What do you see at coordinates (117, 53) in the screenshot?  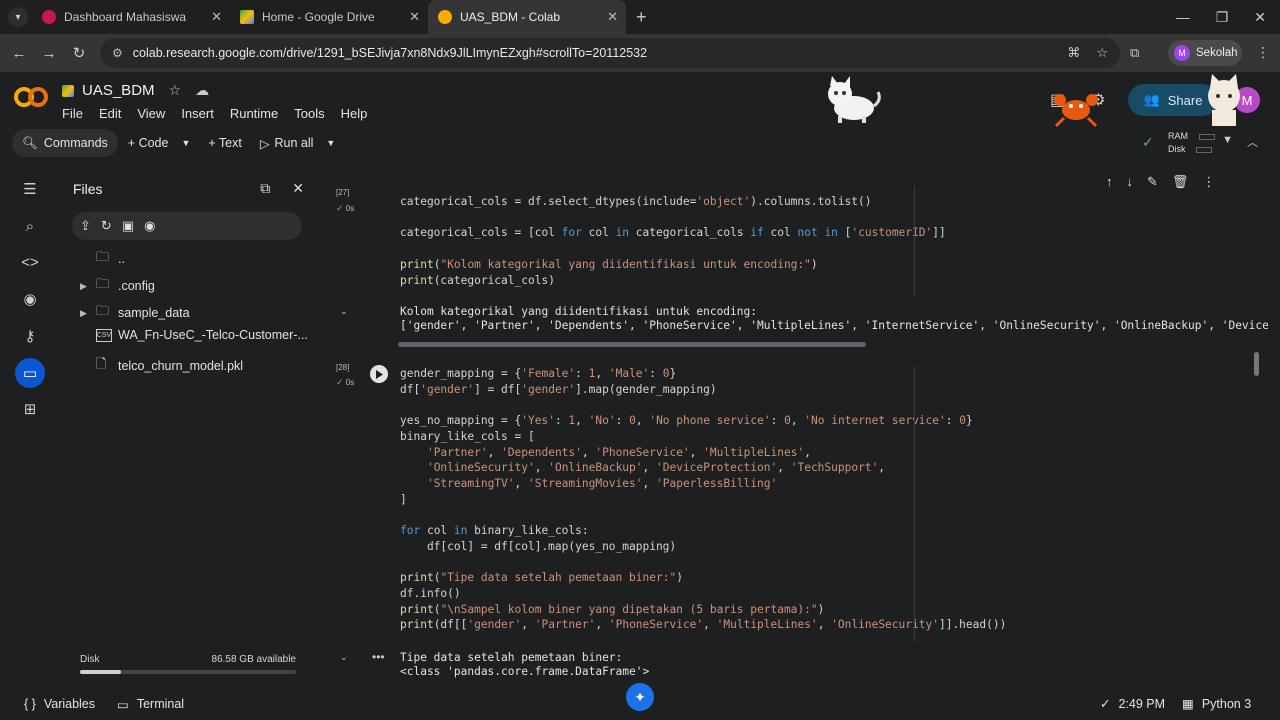 I see `site-info-icon: ⚙` at bounding box center [117, 53].